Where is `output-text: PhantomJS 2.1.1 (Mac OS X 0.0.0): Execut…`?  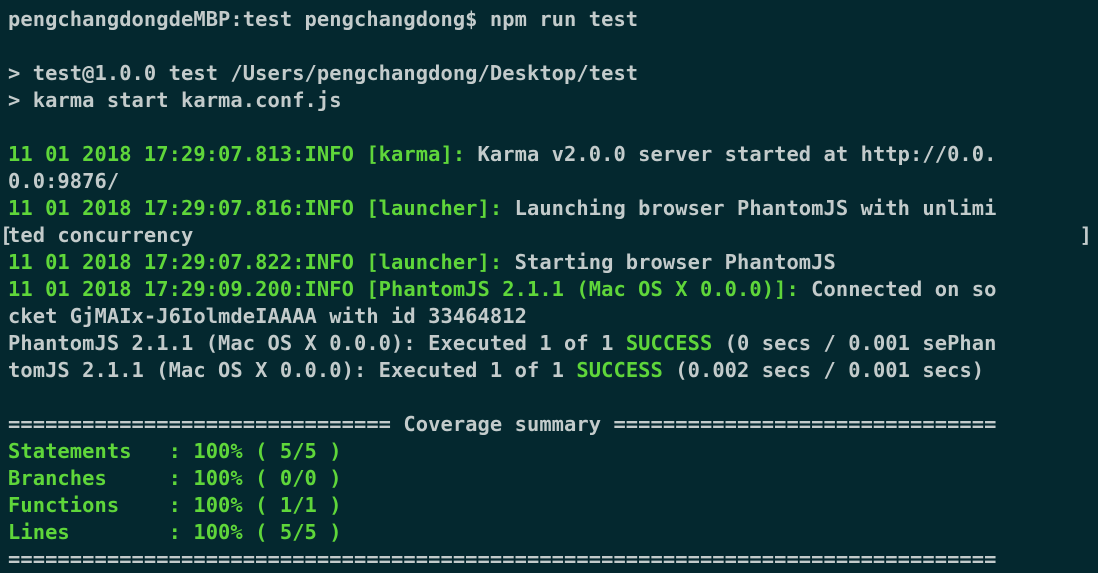
output-text: PhantomJS 2.1.1 (Mac OS X 0.0.0): Execut… is located at coordinates (317, 343).